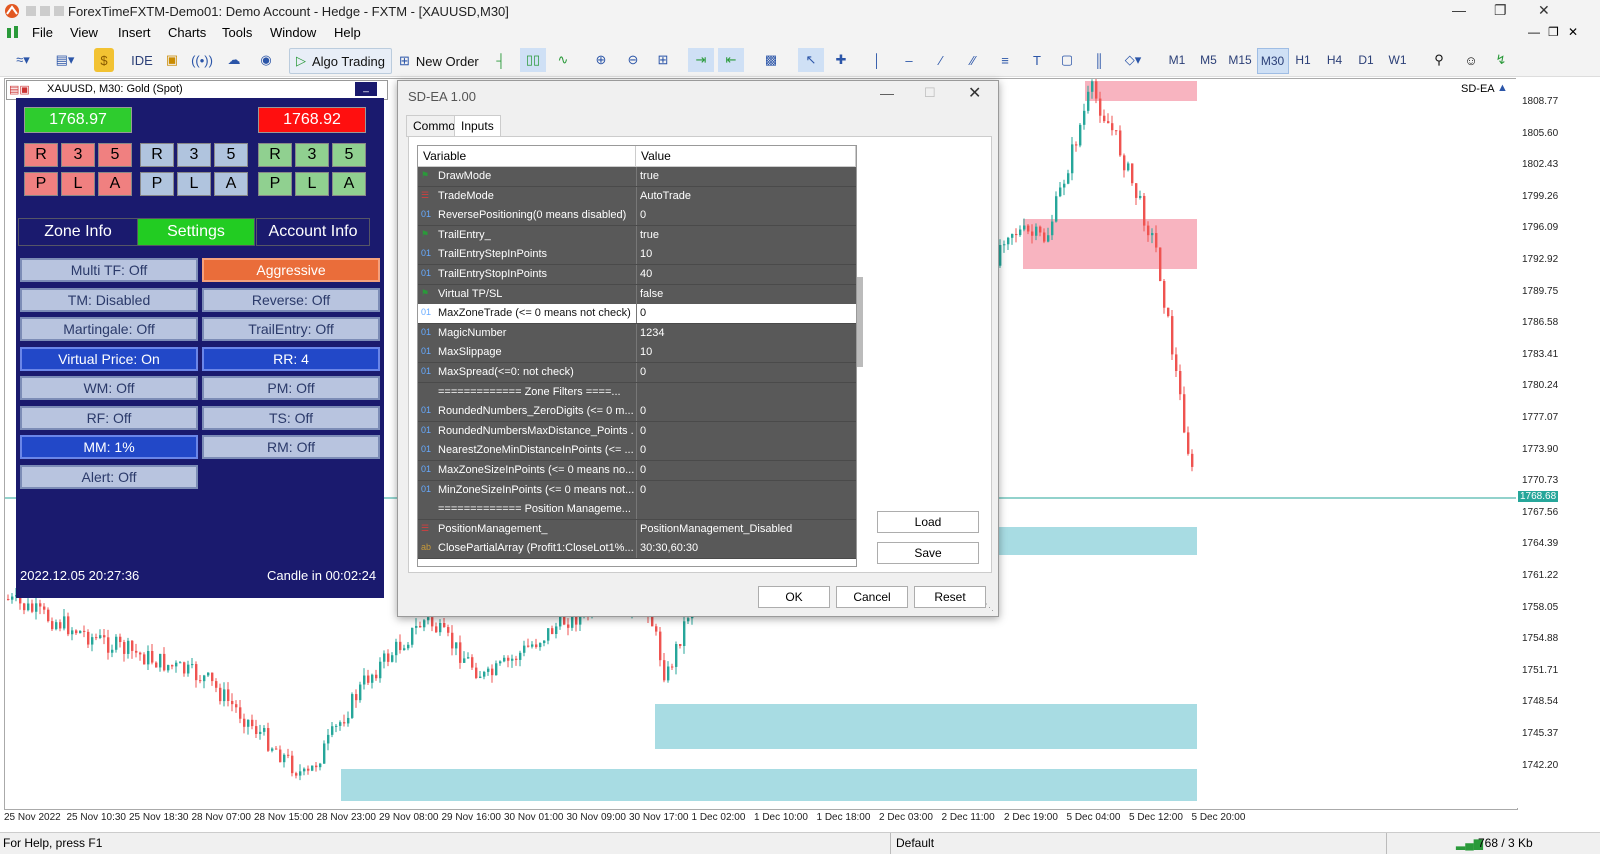 The height and width of the screenshot is (854, 1600). I want to click on menu-view: View, so click(84, 32).